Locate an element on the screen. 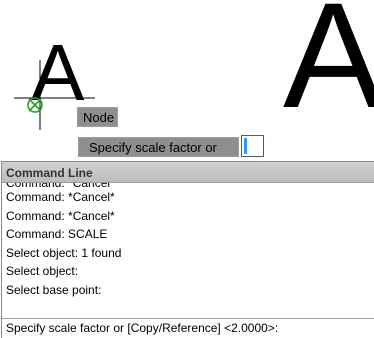 Image resolution: width=374 pixels, height=338 pixels. dynamic-input-prompt: Specify scale factor or is located at coordinates (158, 147).